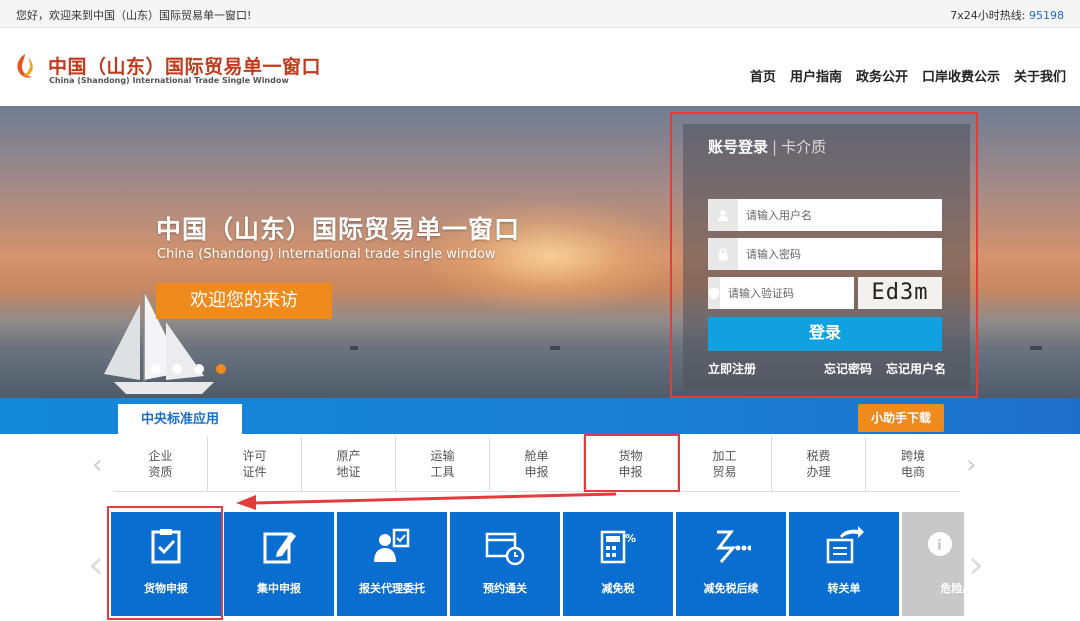  I want to click on category-label: 申报, so click(536, 472).